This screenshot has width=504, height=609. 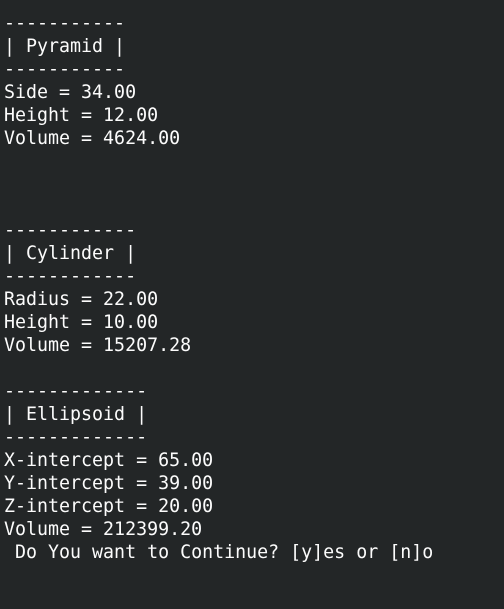 What do you see at coordinates (81, 322) in the screenshot?
I see `cylinder-height: Height = 10.00` at bounding box center [81, 322].